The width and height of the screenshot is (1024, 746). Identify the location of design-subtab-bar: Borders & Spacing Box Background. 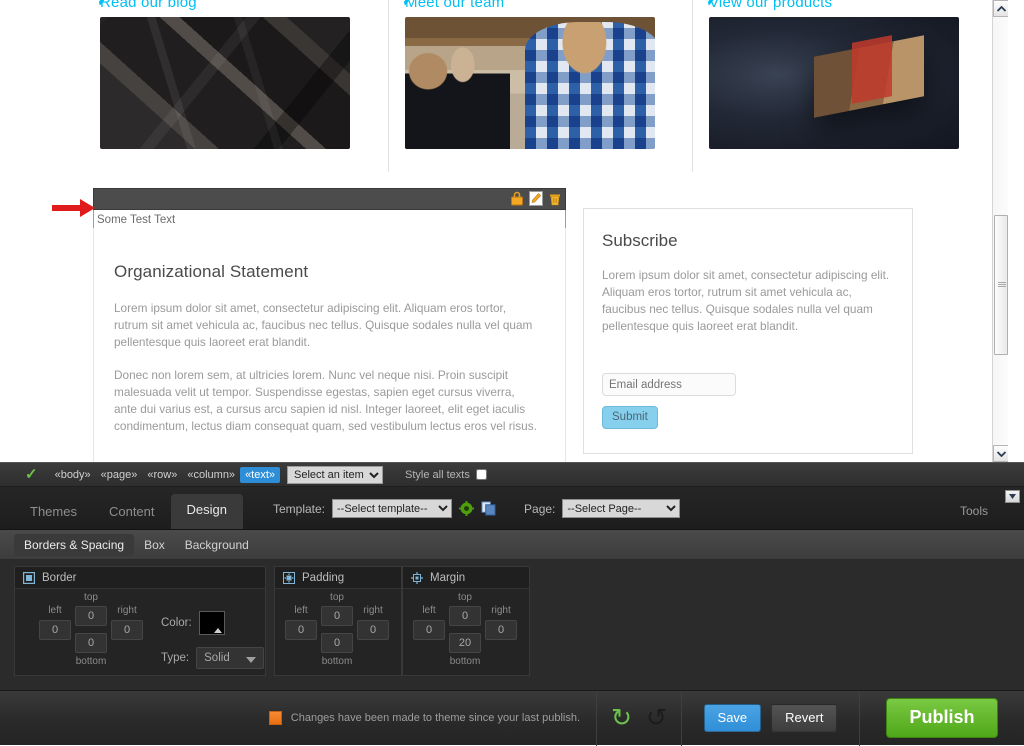
(512, 545).